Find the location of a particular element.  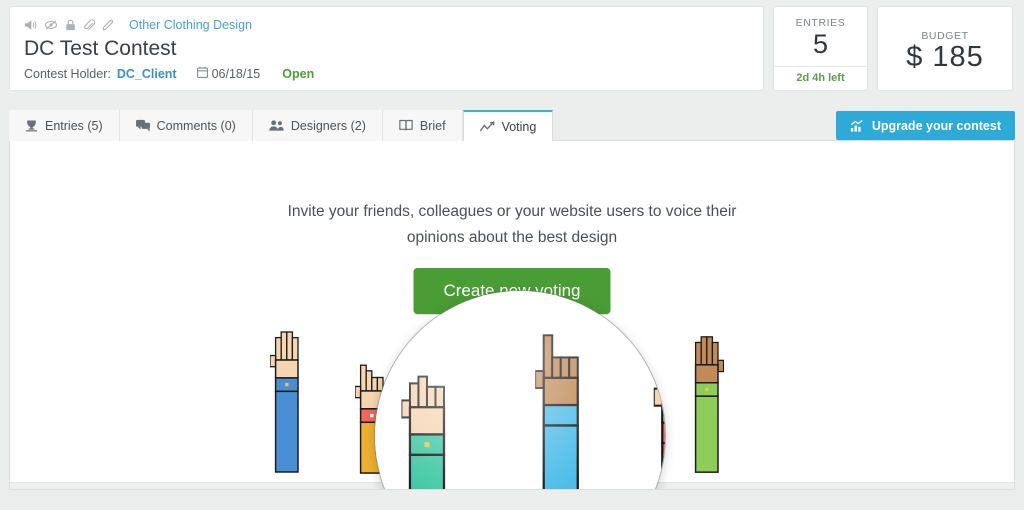

contest-date-text: 06/18/15 is located at coordinates (236, 73).